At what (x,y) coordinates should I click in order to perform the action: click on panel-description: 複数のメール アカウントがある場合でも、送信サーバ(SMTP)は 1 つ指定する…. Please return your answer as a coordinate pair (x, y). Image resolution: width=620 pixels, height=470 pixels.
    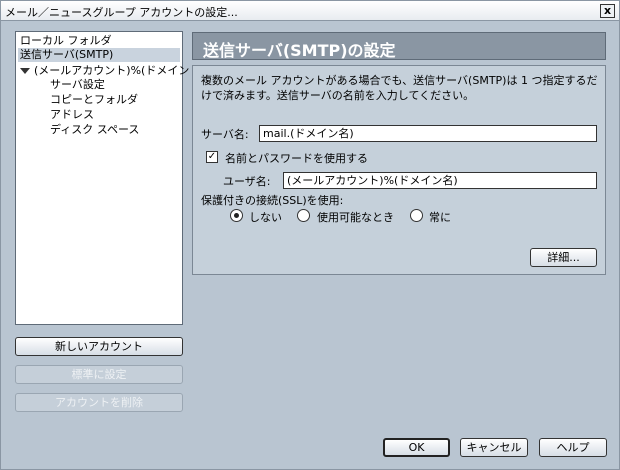
    Looking at the image, I should click on (399, 88).